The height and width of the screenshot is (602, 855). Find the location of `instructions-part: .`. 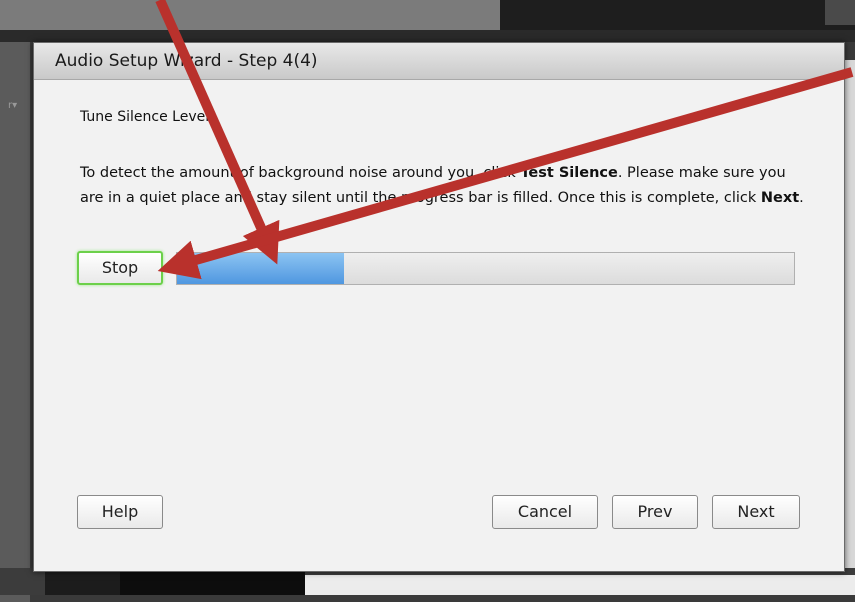

instructions-part: . is located at coordinates (801, 198).